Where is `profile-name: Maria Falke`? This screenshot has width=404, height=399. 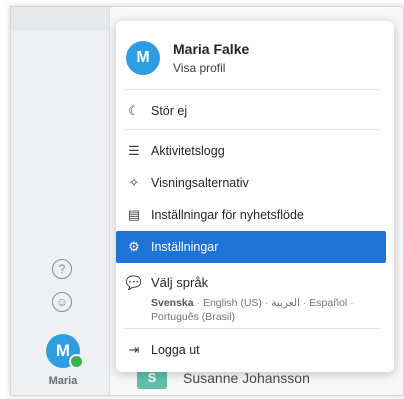
profile-name: Maria Falke is located at coordinates (211, 49).